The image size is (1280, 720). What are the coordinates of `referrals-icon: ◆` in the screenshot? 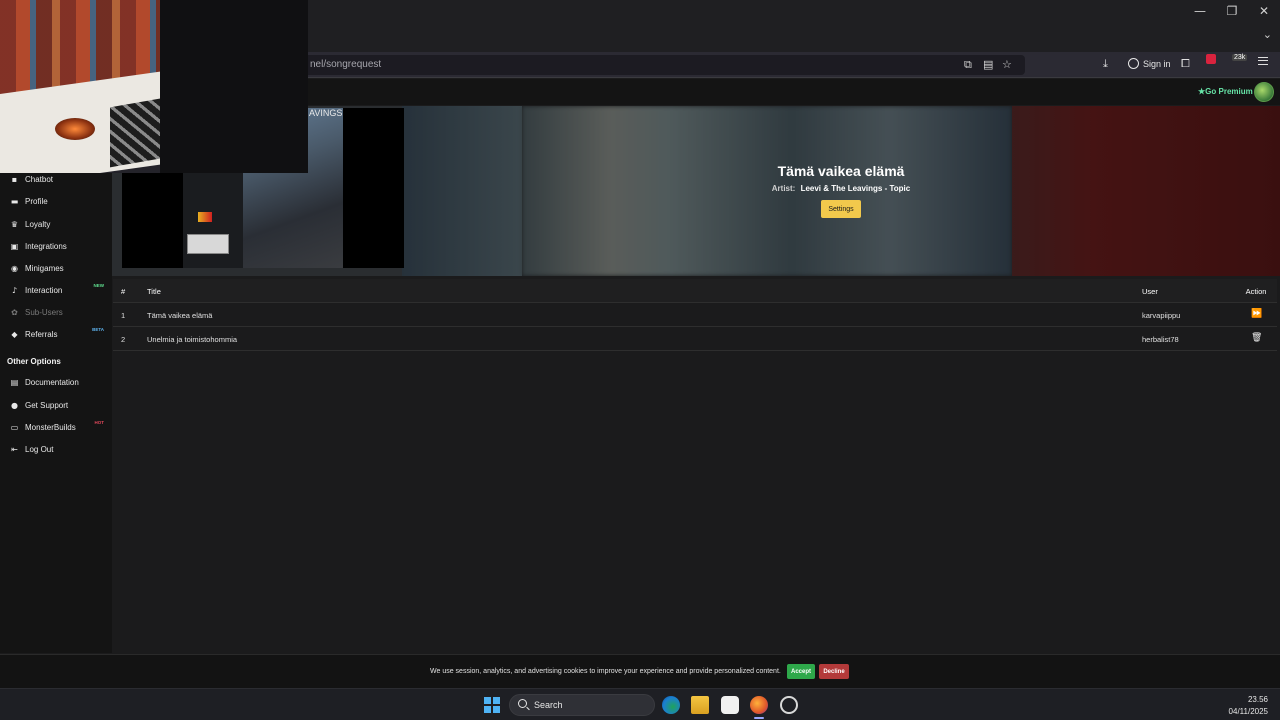 It's located at (14, 334).